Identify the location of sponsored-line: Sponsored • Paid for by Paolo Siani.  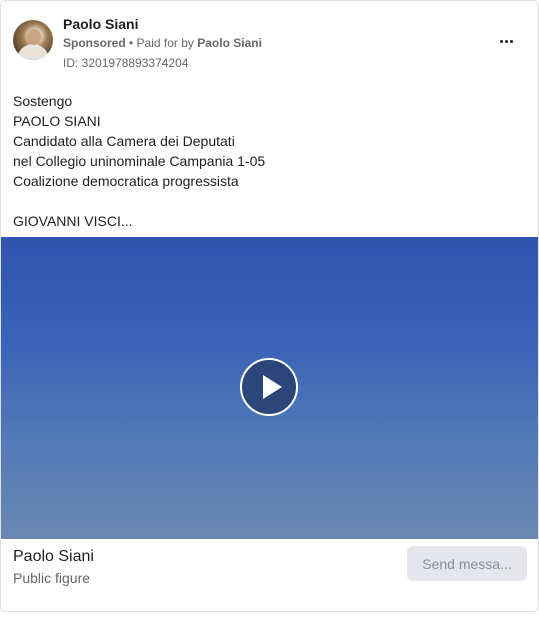
(162, 43).